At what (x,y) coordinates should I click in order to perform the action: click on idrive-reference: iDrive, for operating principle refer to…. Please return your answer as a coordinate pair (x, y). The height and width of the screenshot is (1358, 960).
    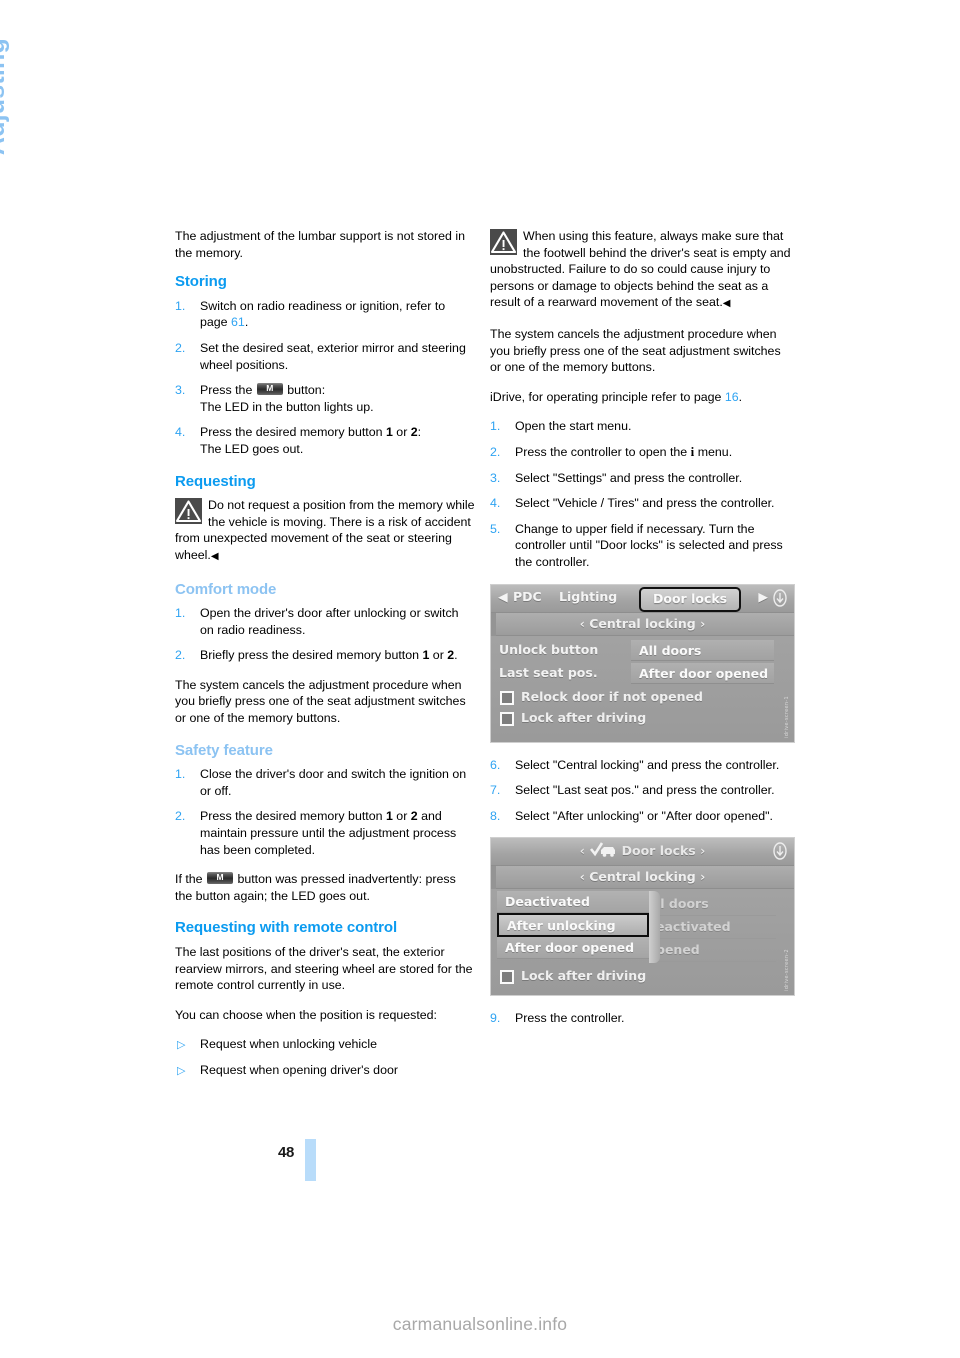
    Looking at the image, I should click on (642, 397).